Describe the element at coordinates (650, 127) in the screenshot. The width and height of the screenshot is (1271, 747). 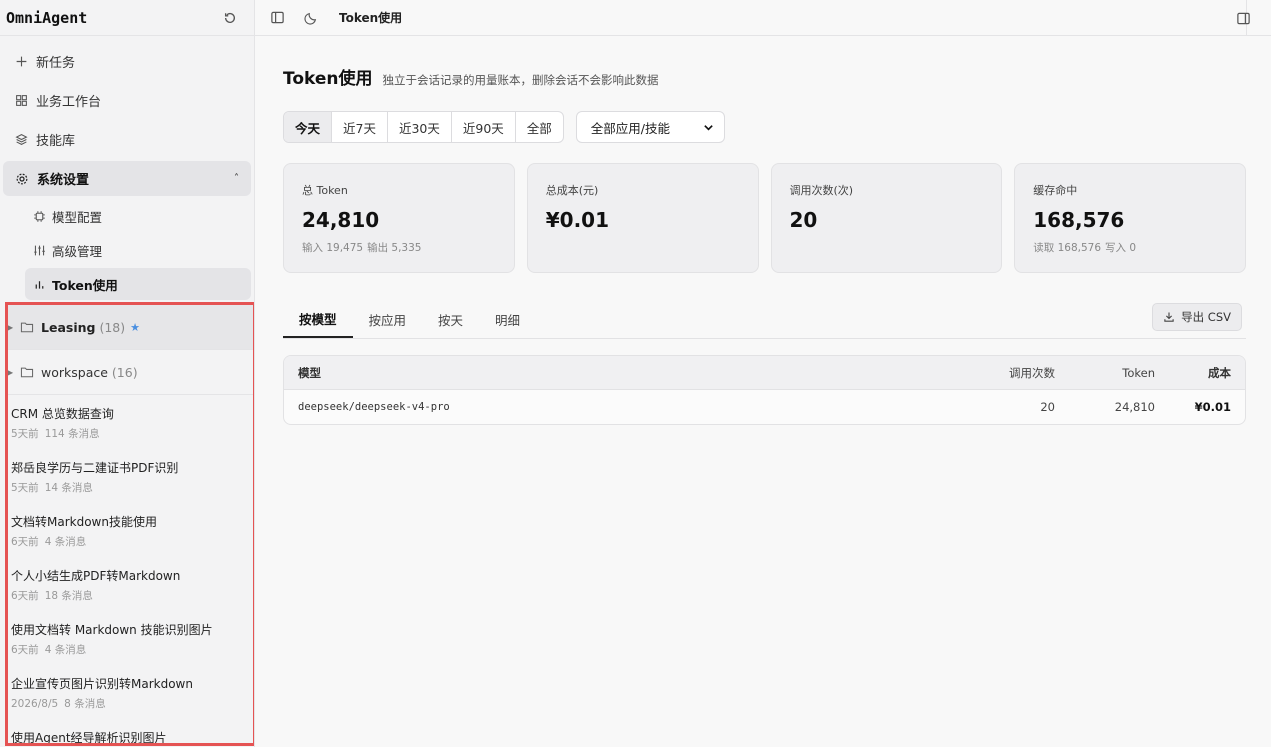
I see `scope-select: 全部应用/技能` at that location.